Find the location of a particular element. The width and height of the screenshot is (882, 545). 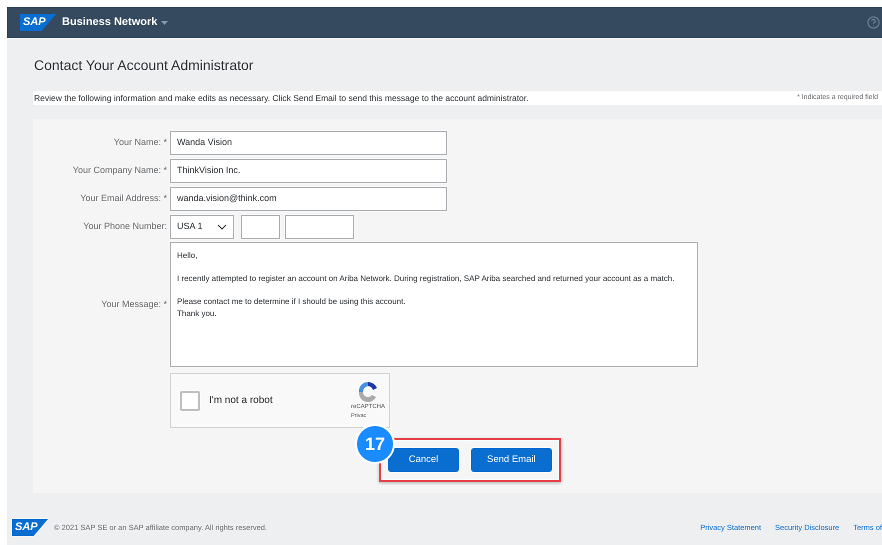

area-code-field is located at coordinates (260, 227).